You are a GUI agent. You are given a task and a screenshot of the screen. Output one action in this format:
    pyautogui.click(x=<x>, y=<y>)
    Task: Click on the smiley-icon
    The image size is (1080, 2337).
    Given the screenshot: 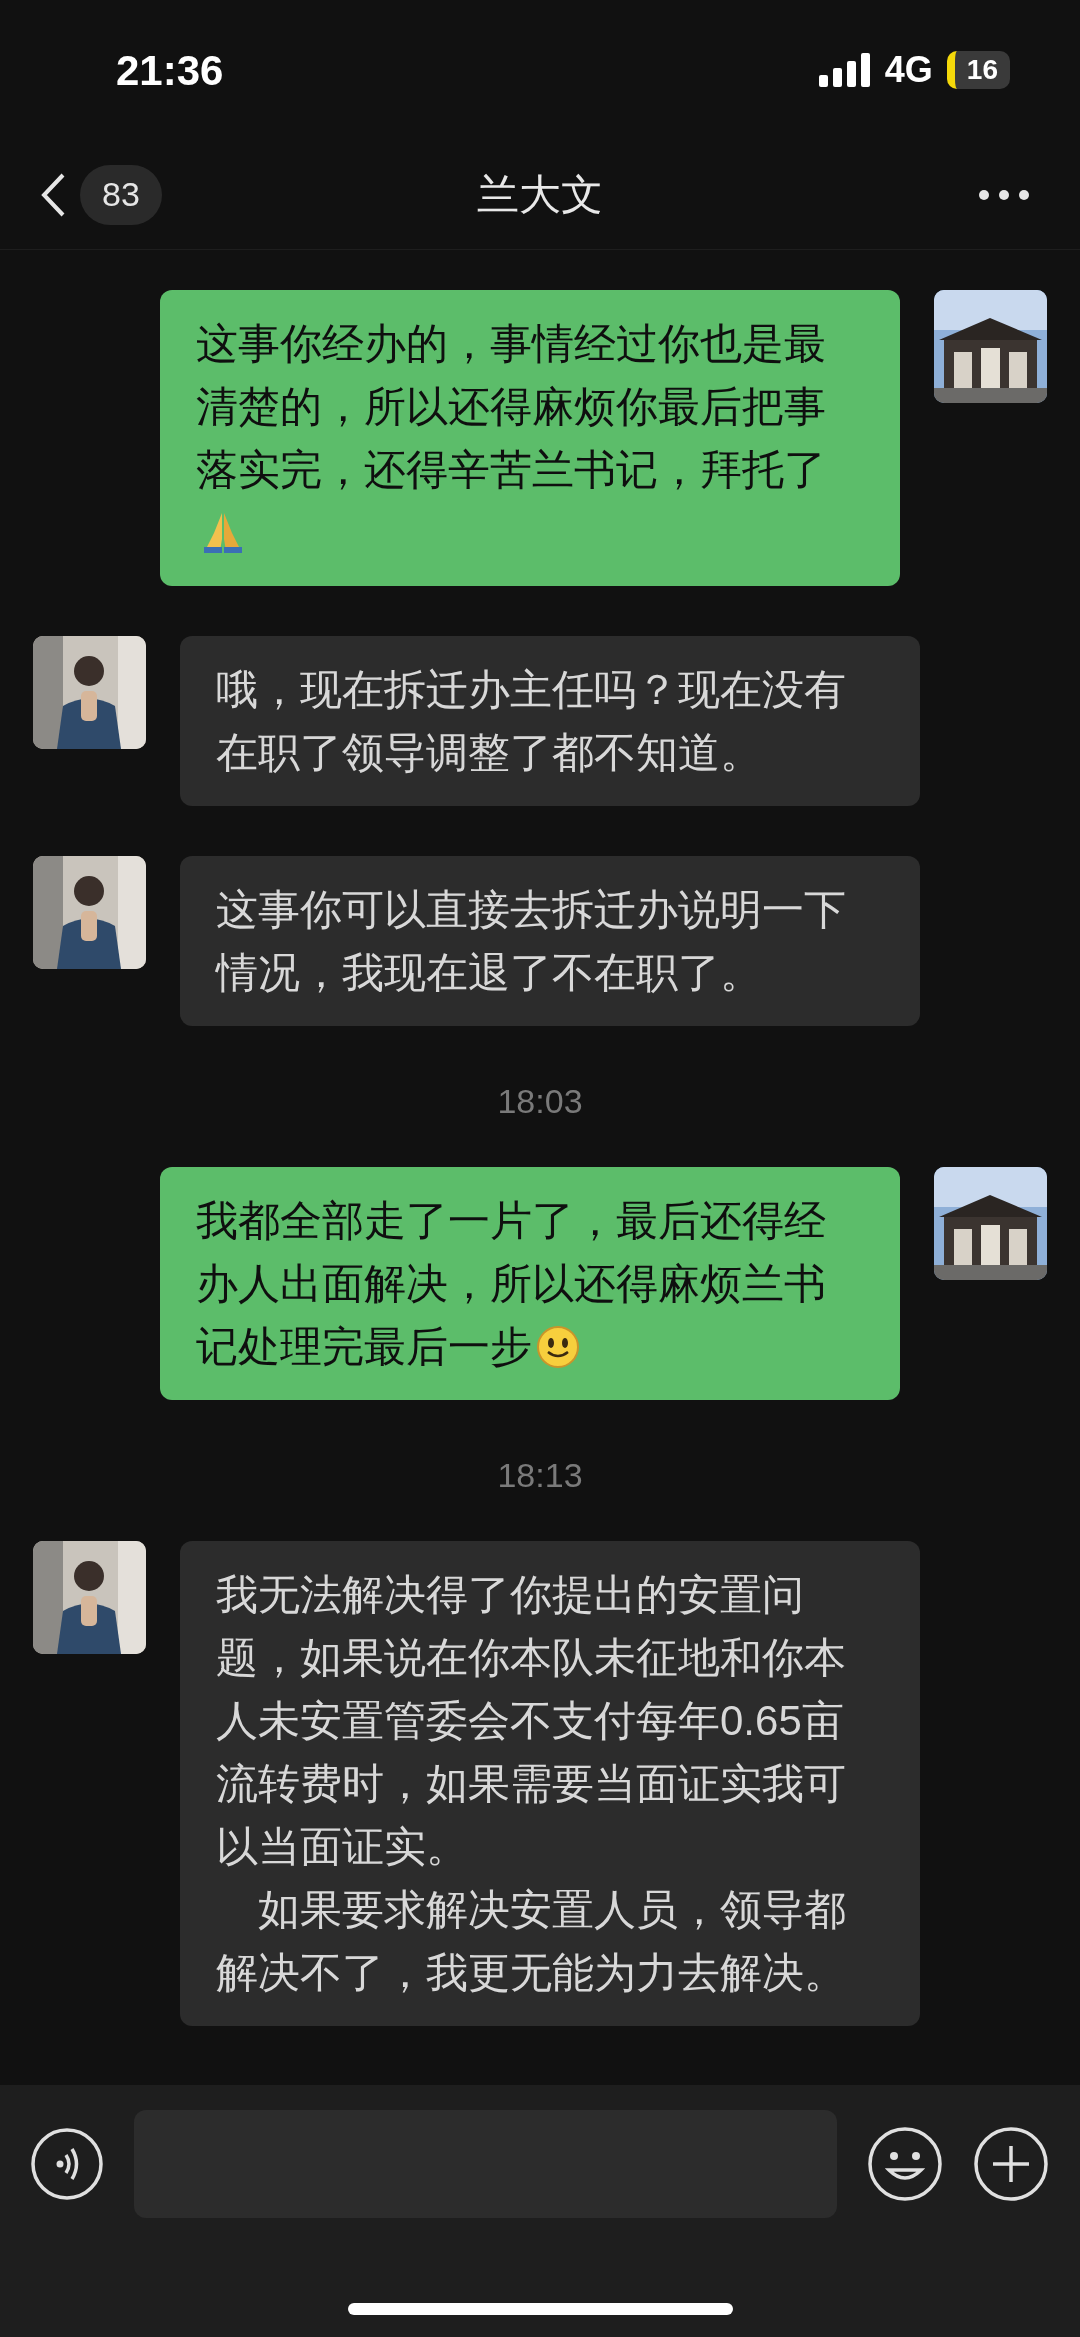 What is the action you would take?
    pyautogui.click(x=558, y=1347)
    